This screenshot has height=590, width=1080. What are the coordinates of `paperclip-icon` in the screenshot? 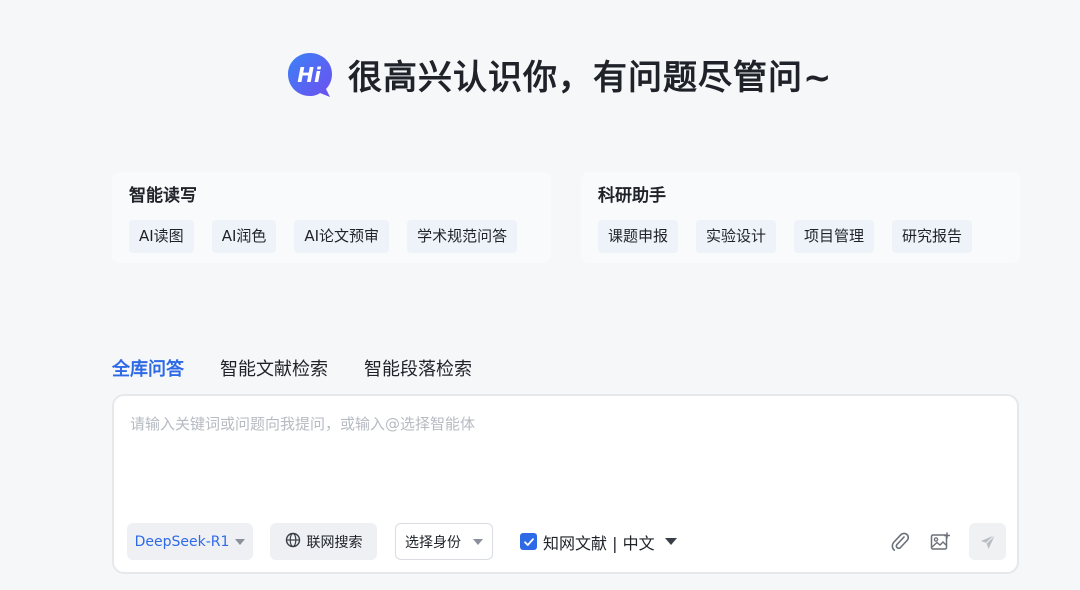 It's located at (900, 541).